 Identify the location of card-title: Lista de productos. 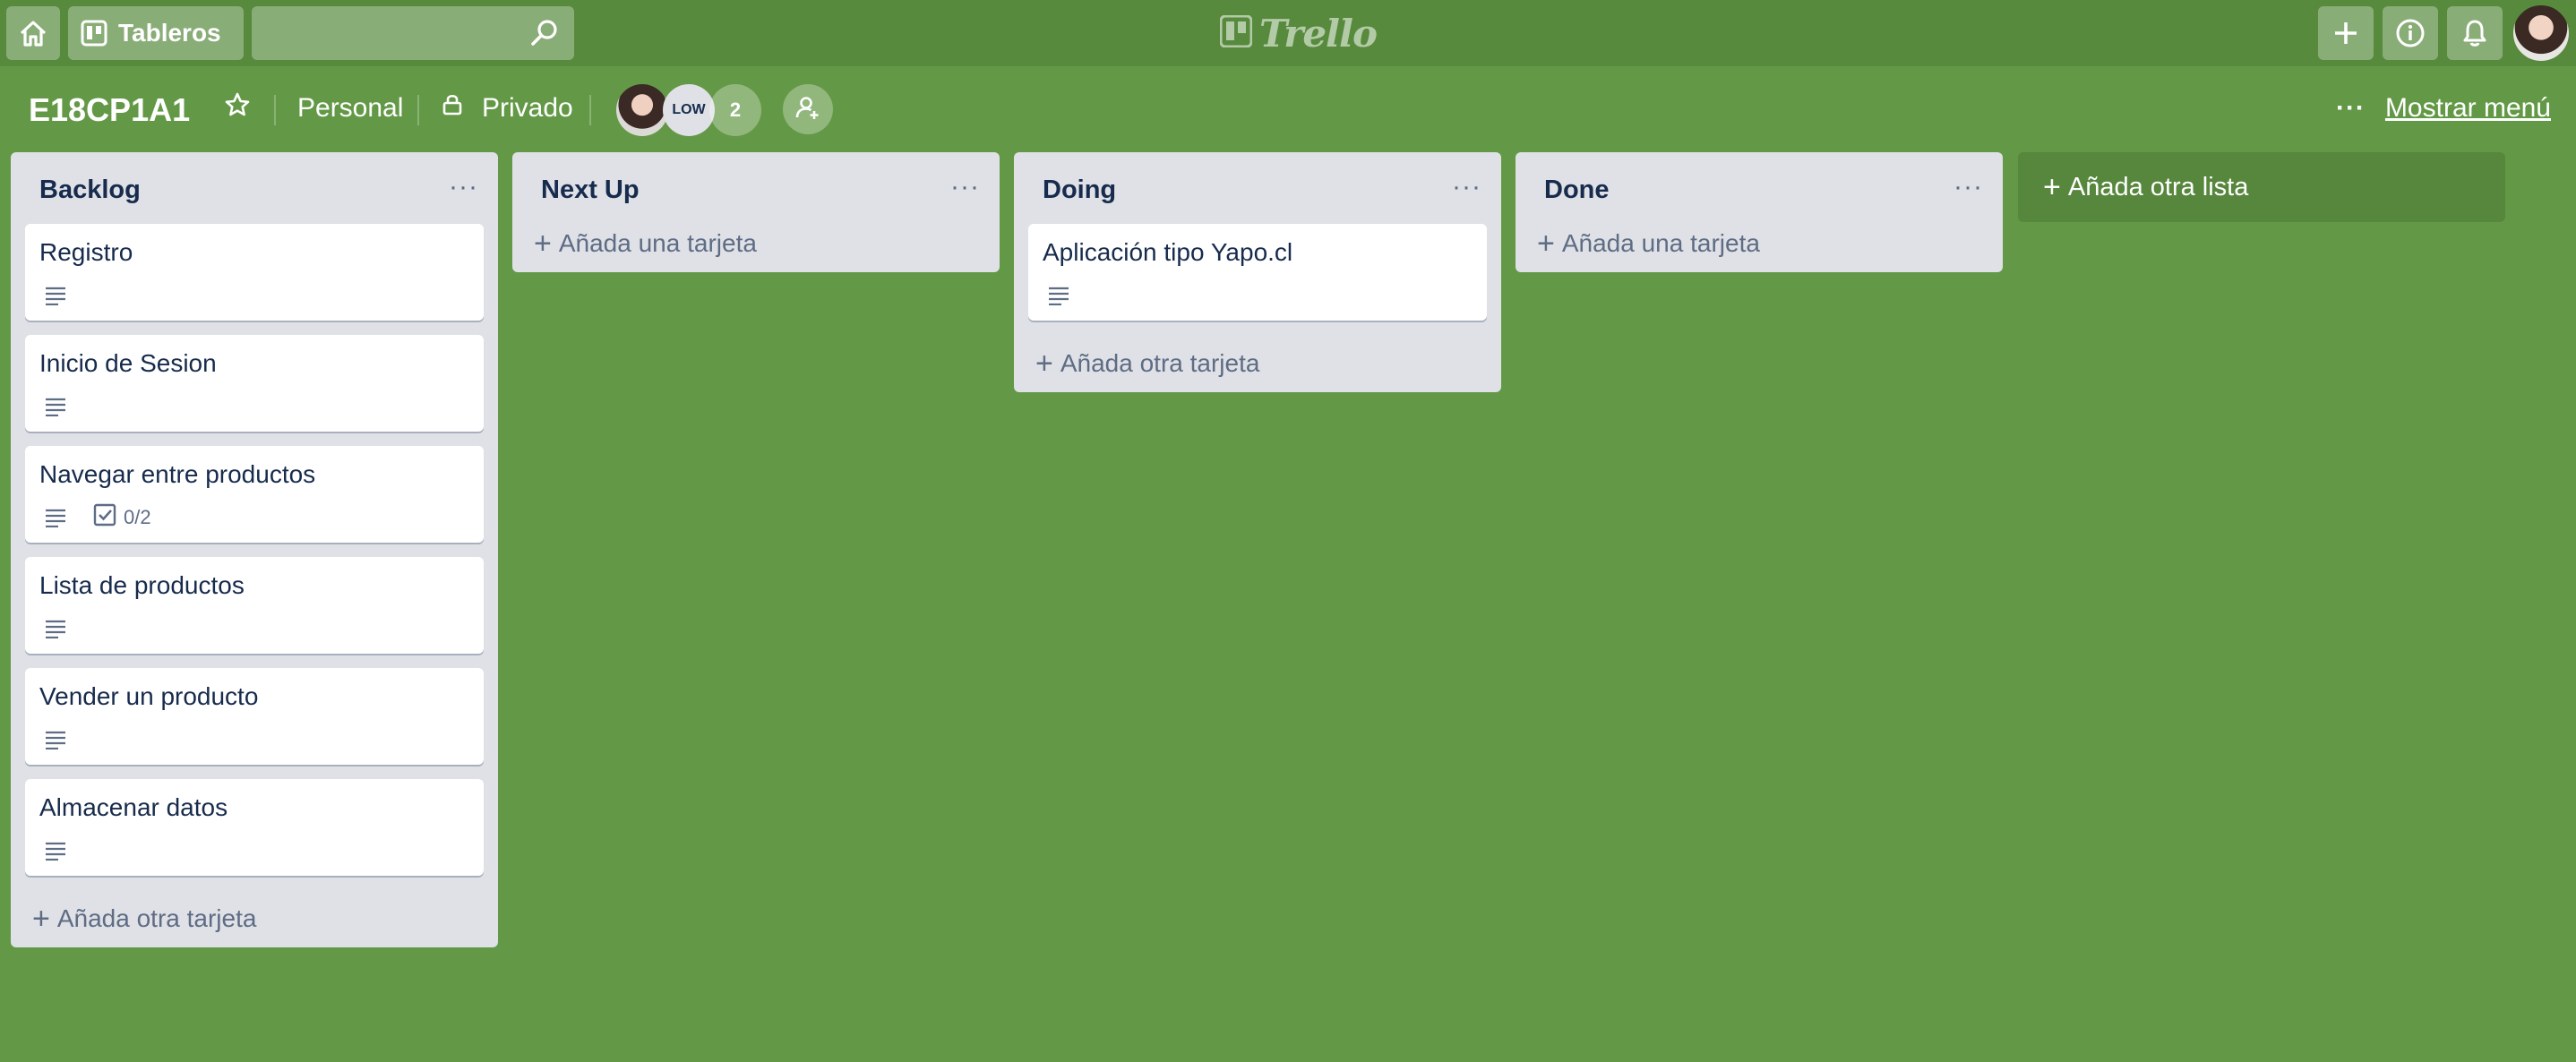
(142, 585).